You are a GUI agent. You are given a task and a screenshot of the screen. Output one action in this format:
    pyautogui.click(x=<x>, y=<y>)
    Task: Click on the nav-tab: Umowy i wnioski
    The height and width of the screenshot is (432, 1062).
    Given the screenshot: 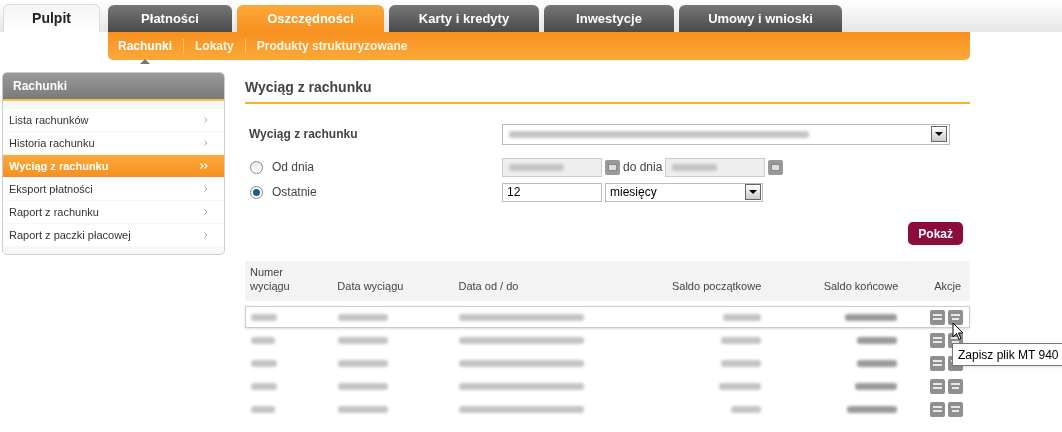 What is the action you would take?
    pyautogui.click(x=760, y=18)
    